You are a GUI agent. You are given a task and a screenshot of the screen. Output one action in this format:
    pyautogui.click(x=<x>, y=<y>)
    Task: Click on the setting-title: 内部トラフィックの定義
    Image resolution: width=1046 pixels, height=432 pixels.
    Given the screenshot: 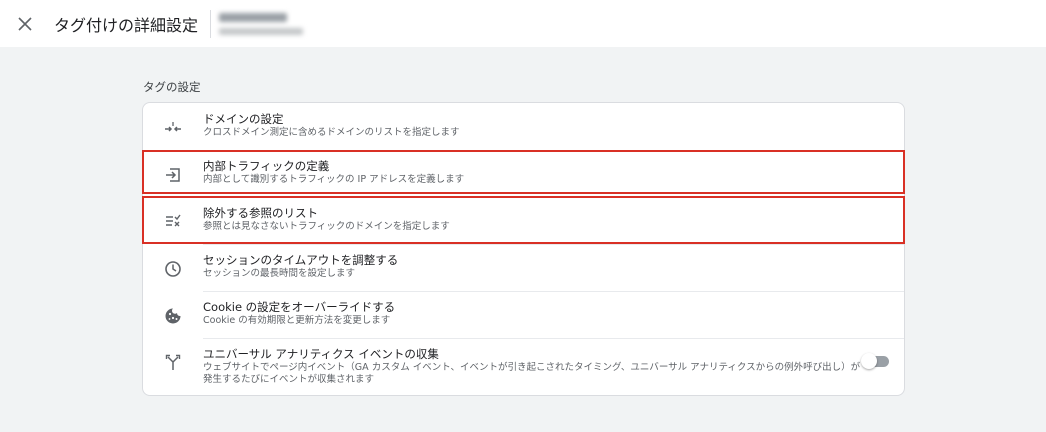 What is the action you would take?
    pyautogui.click(x=266, y=166)
    